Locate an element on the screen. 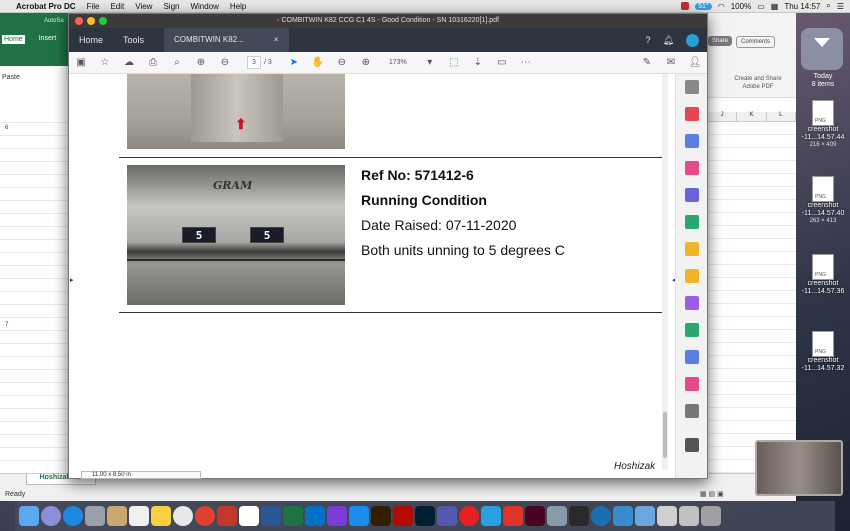 Image resolution: width=850 pixels, height=531 pixels. prepare-form-icon is located at coordinates (691, 384).